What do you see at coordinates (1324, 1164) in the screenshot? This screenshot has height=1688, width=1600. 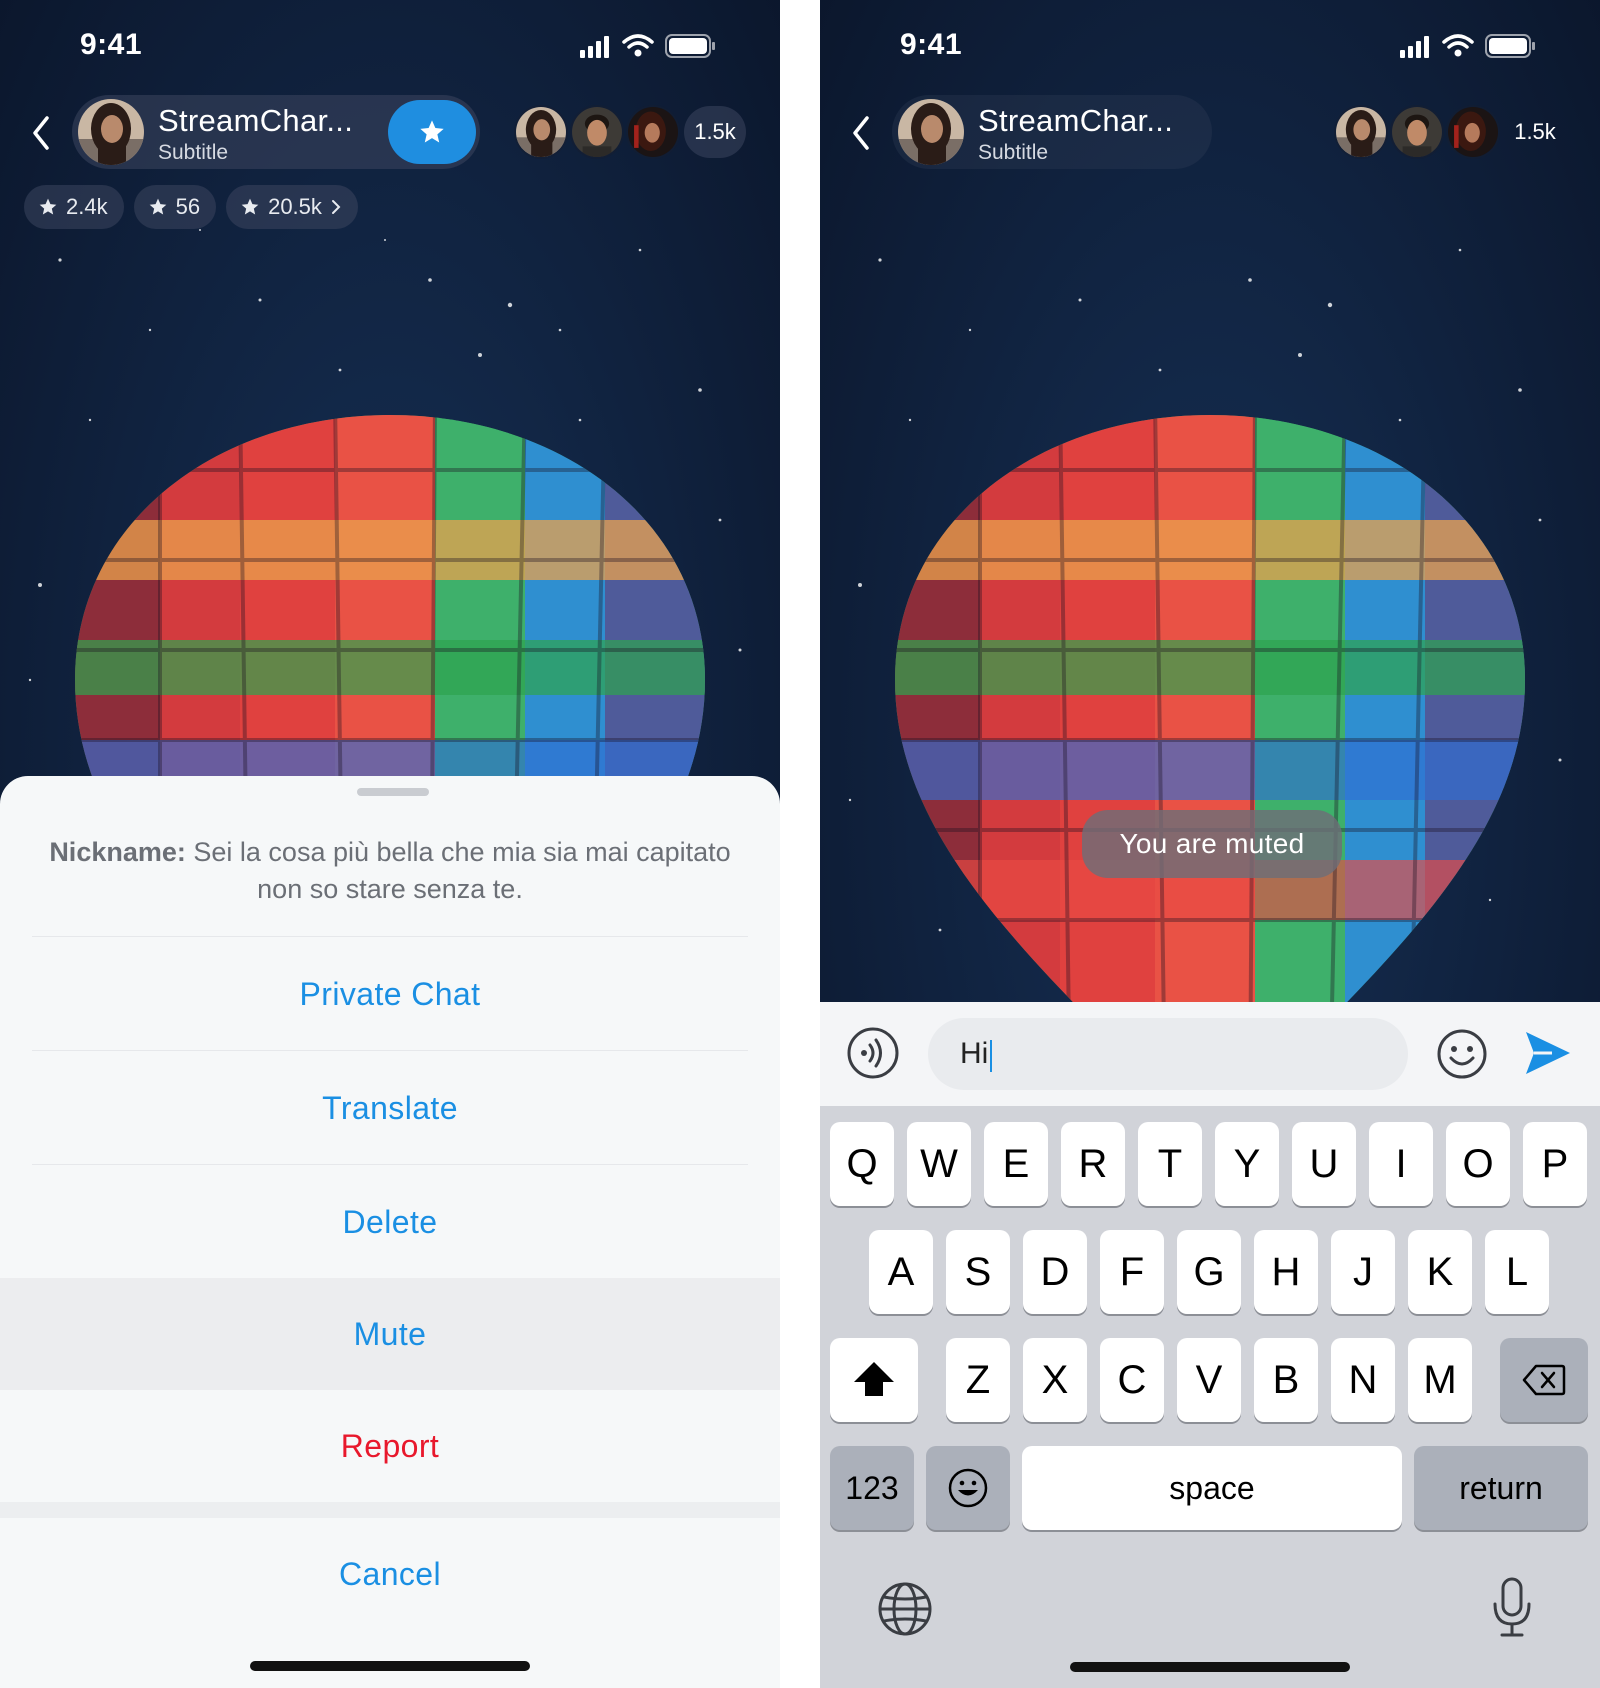 I see `key-u: U` at bounding box center [1324, 1164].